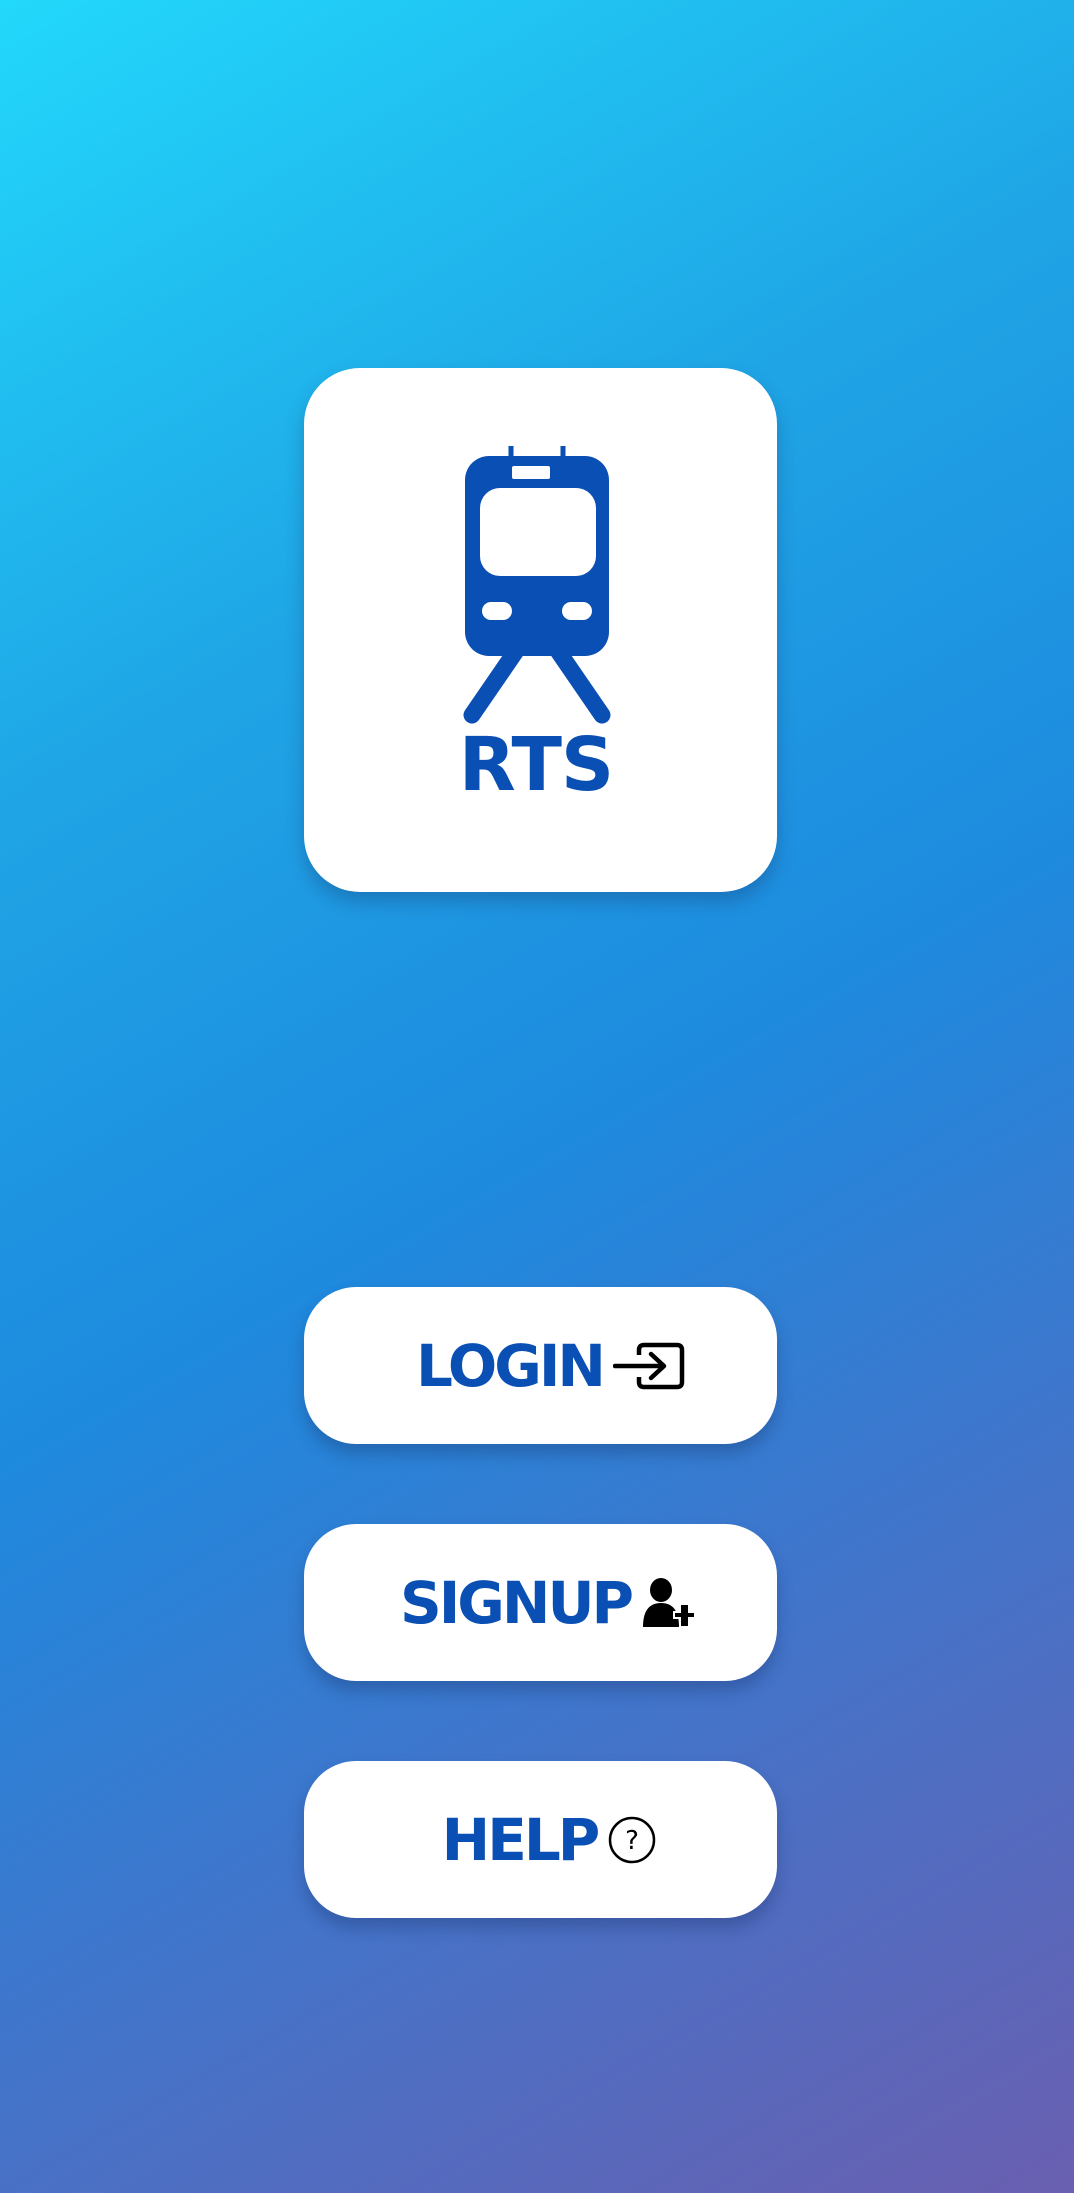  I want to click on add-user-icon, so click(669, 1603).